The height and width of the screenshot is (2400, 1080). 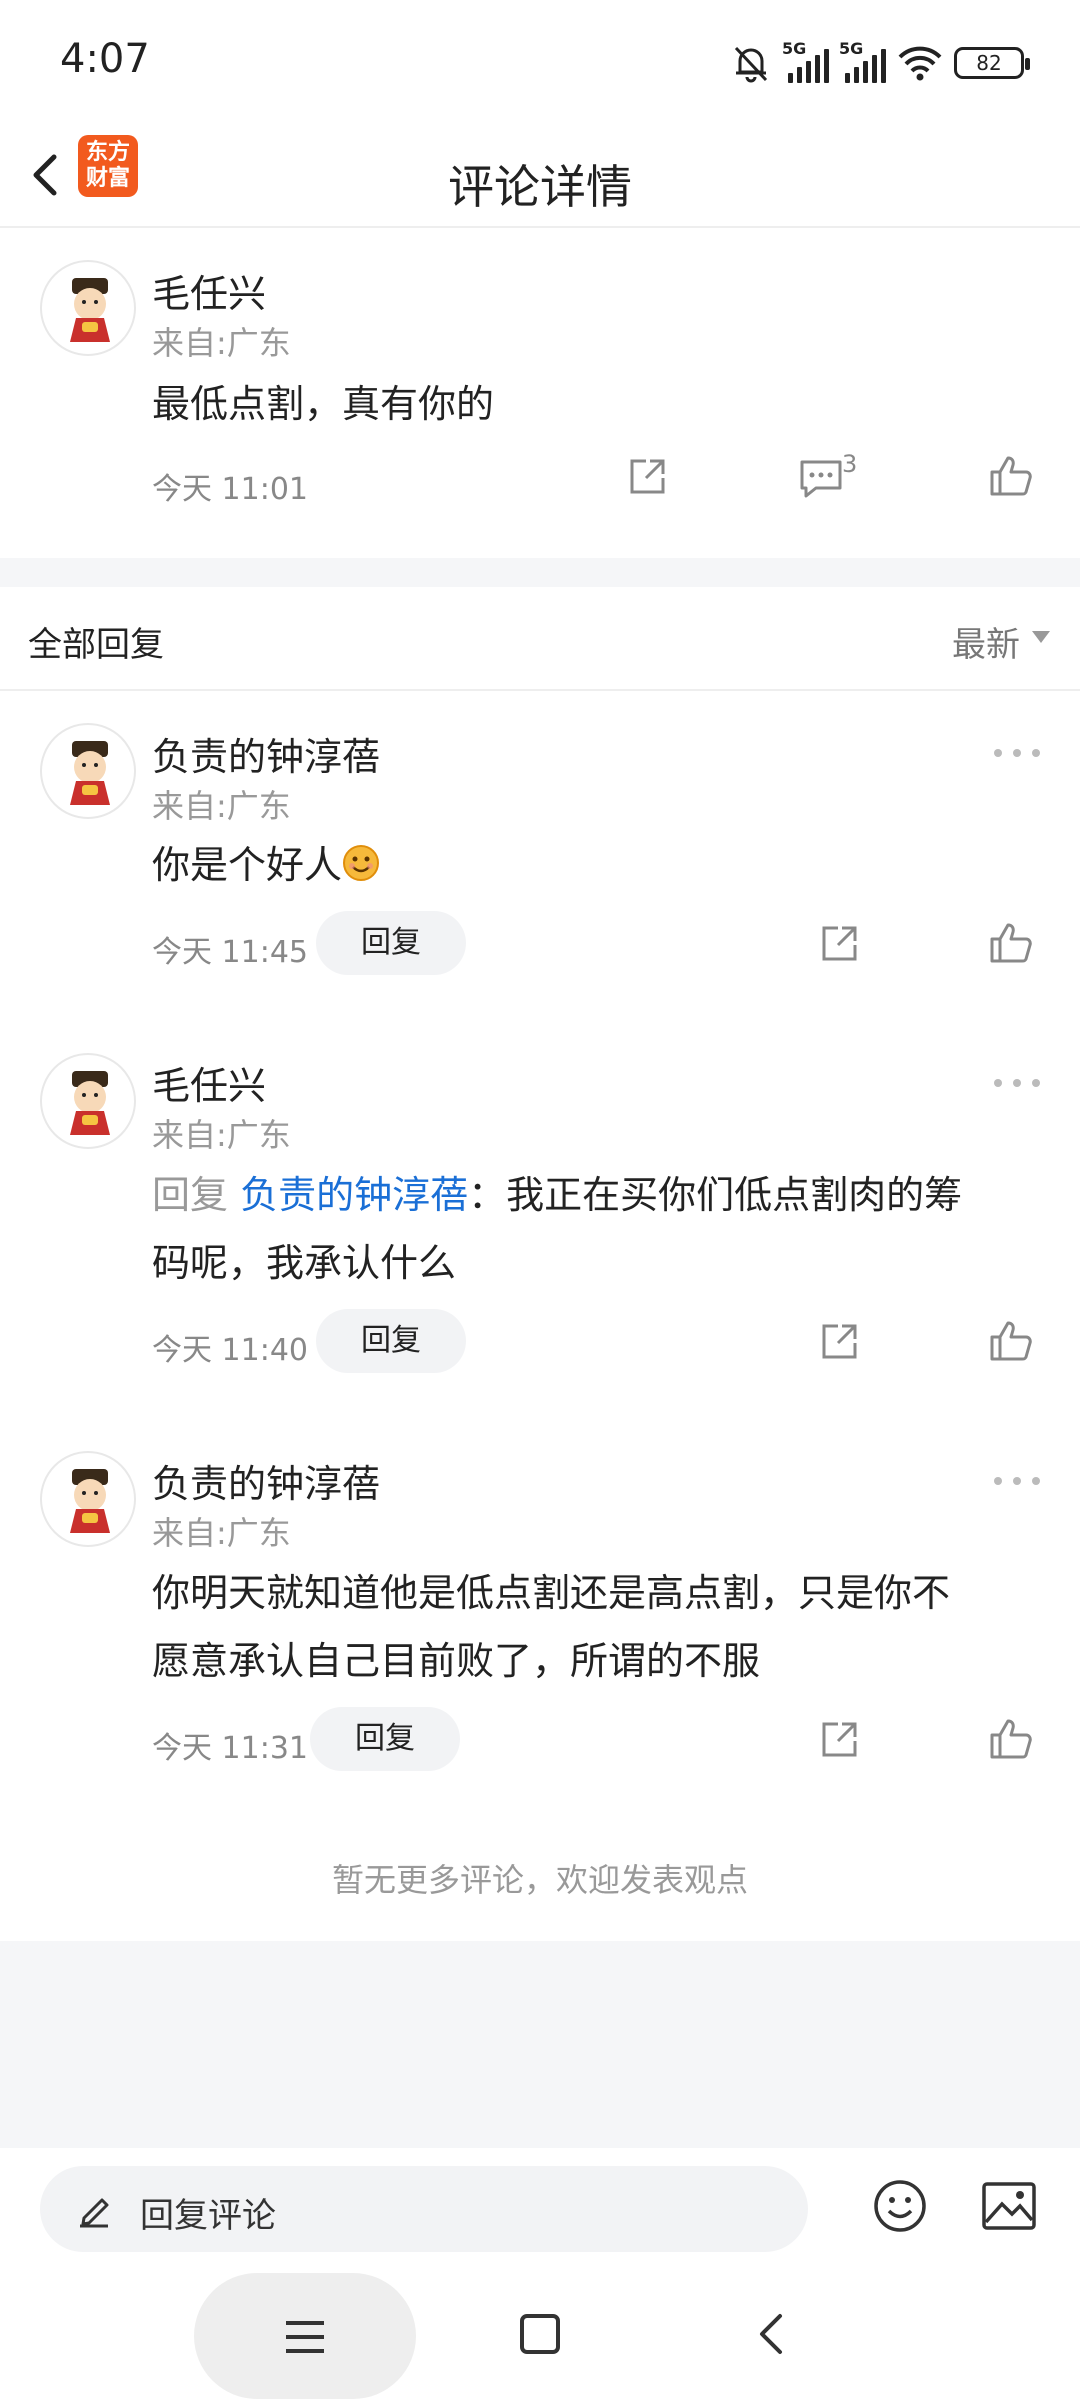 What do you see at coordinates (96, 645) in the screenshot?
I see `all-replies-label: 全部回复` at bounding box center [96, 645].